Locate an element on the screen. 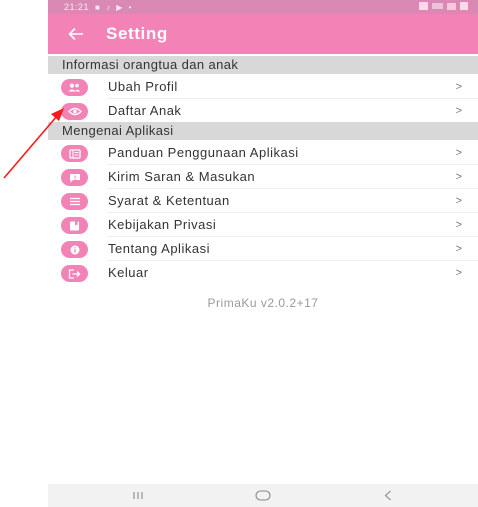 The height and width of the screenshot is (507, 478). list-icon is located at coordinates (74, 201).